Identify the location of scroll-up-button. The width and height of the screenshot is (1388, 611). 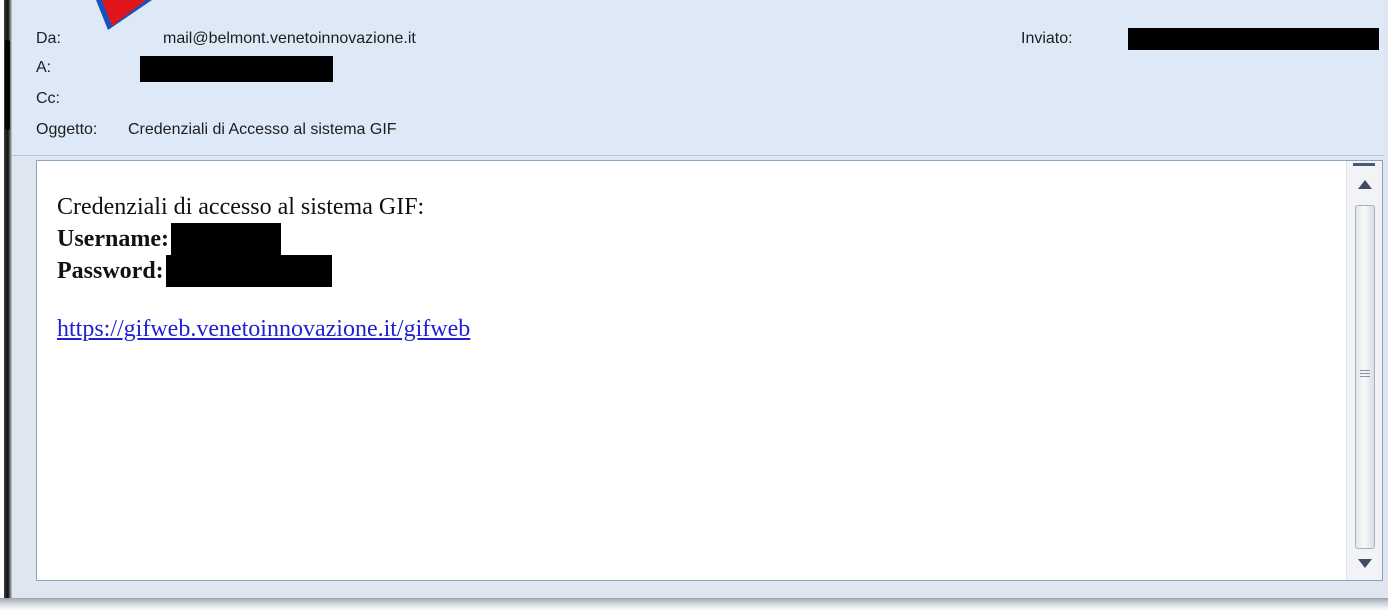
(1365, 184).